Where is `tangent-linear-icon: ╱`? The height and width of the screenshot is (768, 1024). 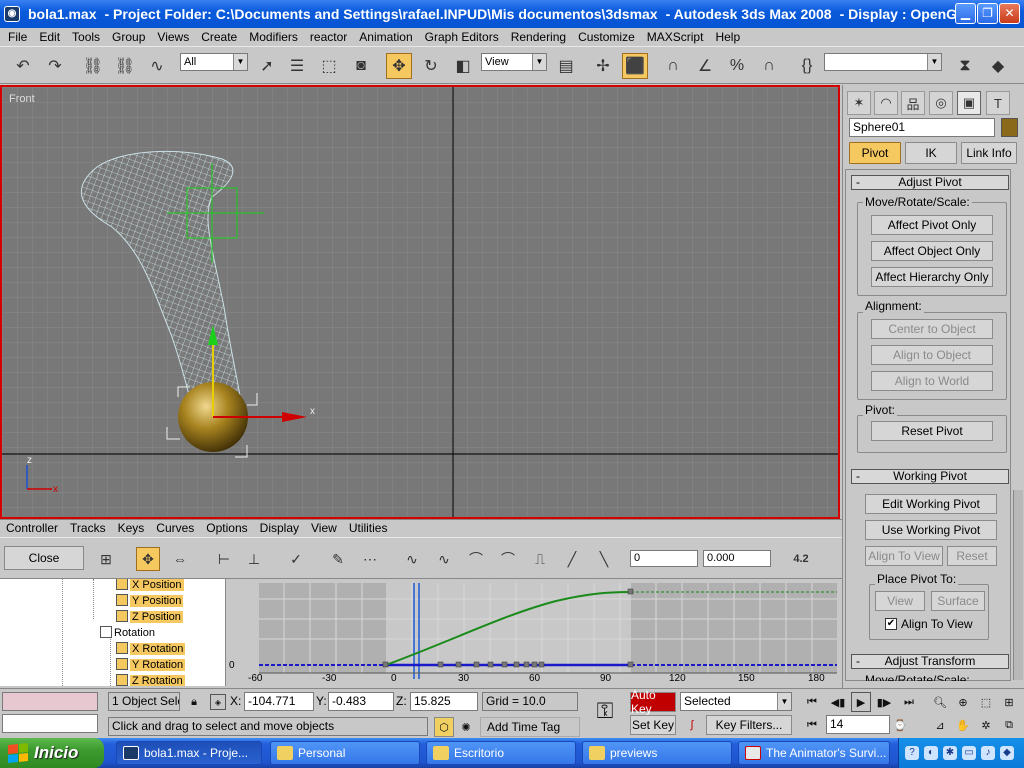
tangent-linear-icon: ╱ is located at coordinates (572, 559).